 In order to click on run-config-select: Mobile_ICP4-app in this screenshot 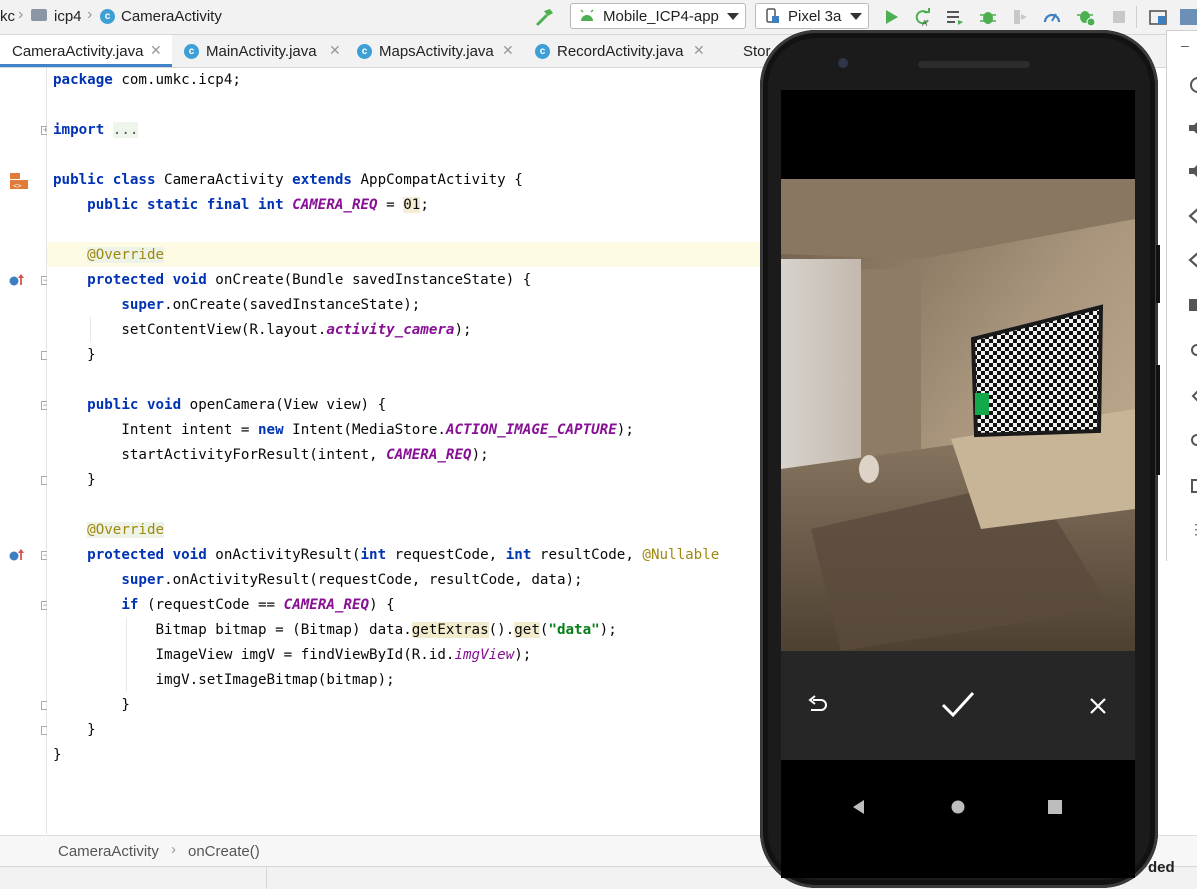, I will do `click(658, 16)`.